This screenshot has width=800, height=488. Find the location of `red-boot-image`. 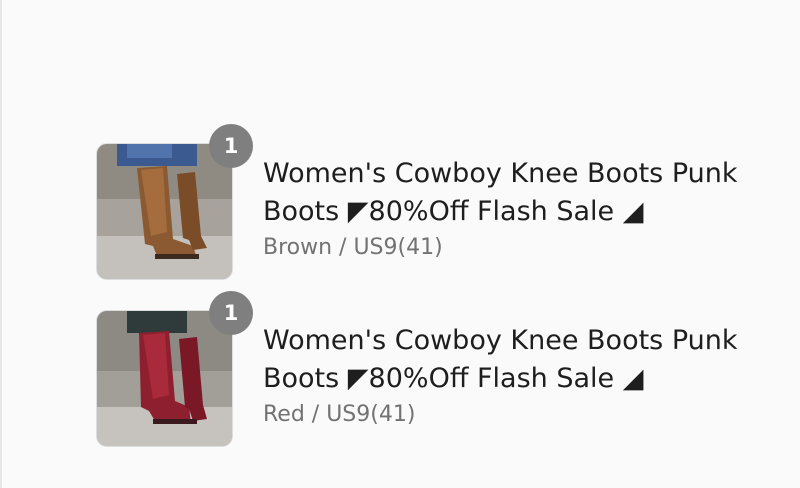

red-boot-image is located at coordinates (164, 378).